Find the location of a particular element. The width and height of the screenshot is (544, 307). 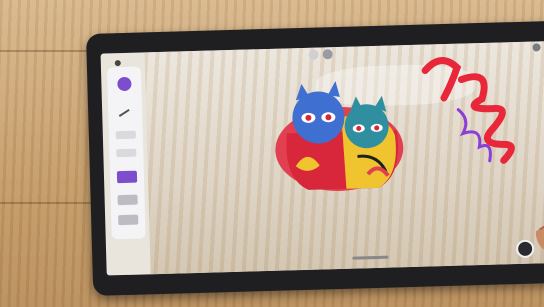

hand-skin is located at coordinates (539, 225).